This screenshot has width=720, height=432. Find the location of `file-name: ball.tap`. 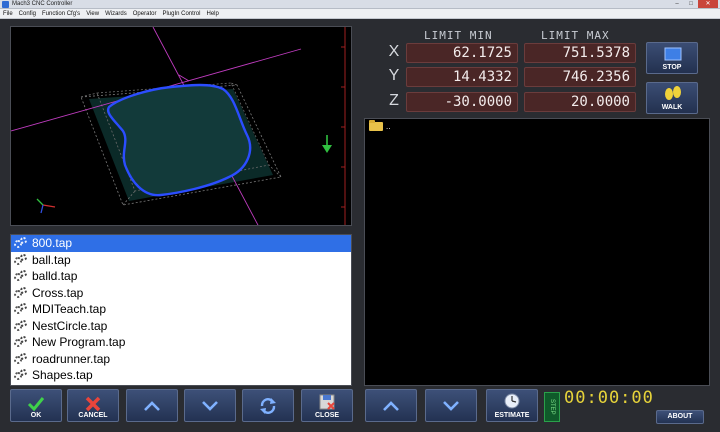

file-name: ball.tap is located at coordinates (51, 259).